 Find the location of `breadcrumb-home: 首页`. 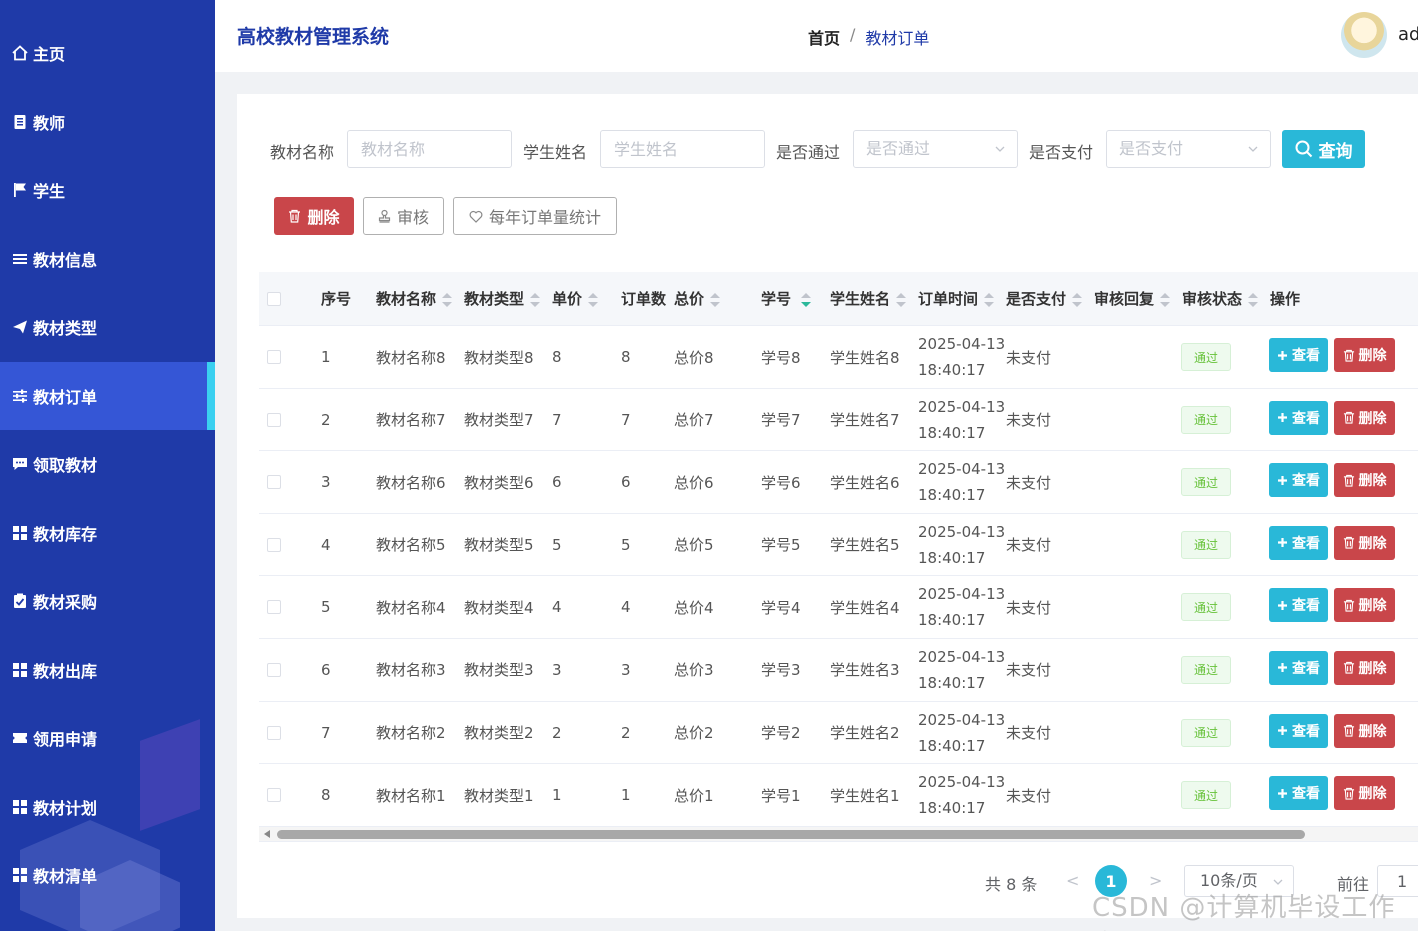

breadcrumb-home: 首页 is located at coordinates (824, 37).